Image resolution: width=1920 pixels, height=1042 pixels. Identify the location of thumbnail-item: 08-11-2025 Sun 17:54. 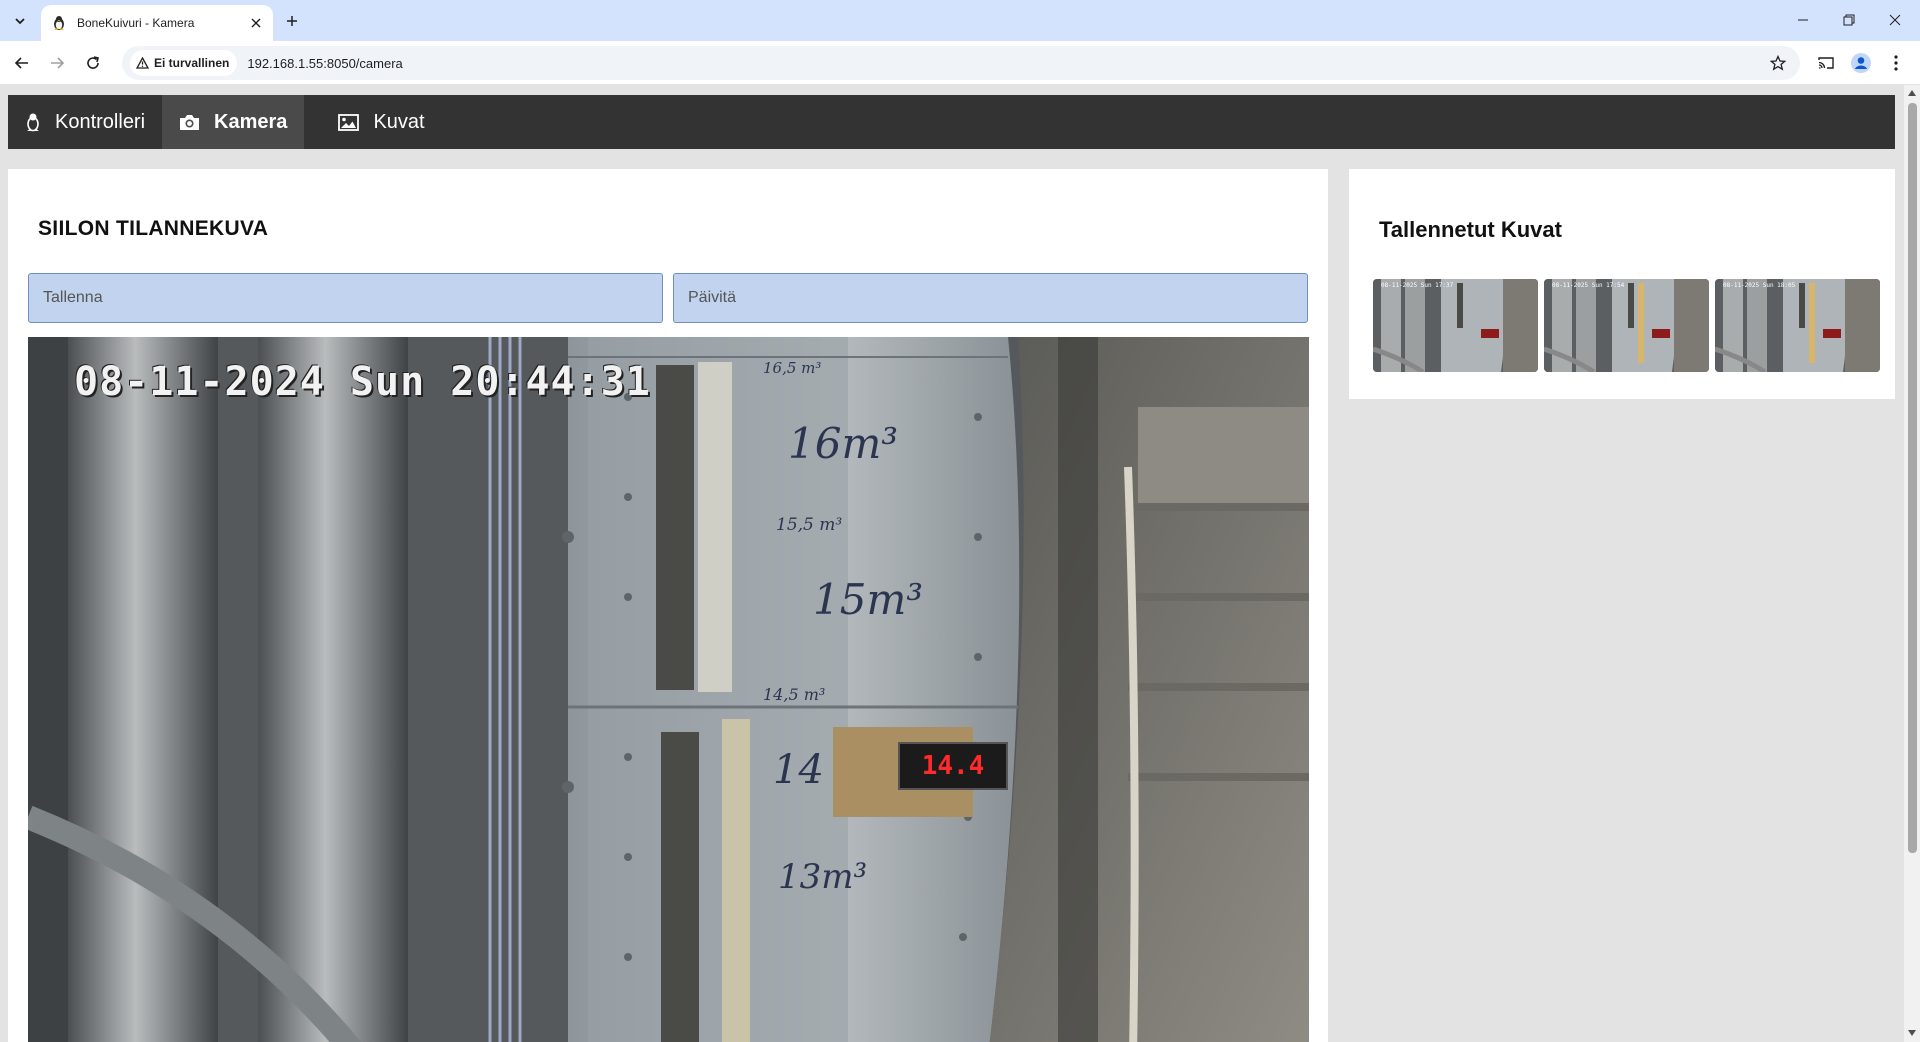
(1626, 325).